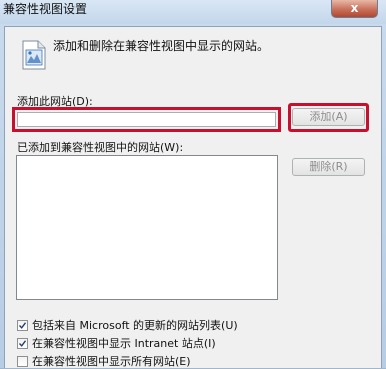 The image size is (386, 369). I want to click on add-site-input, so click(146, 119).